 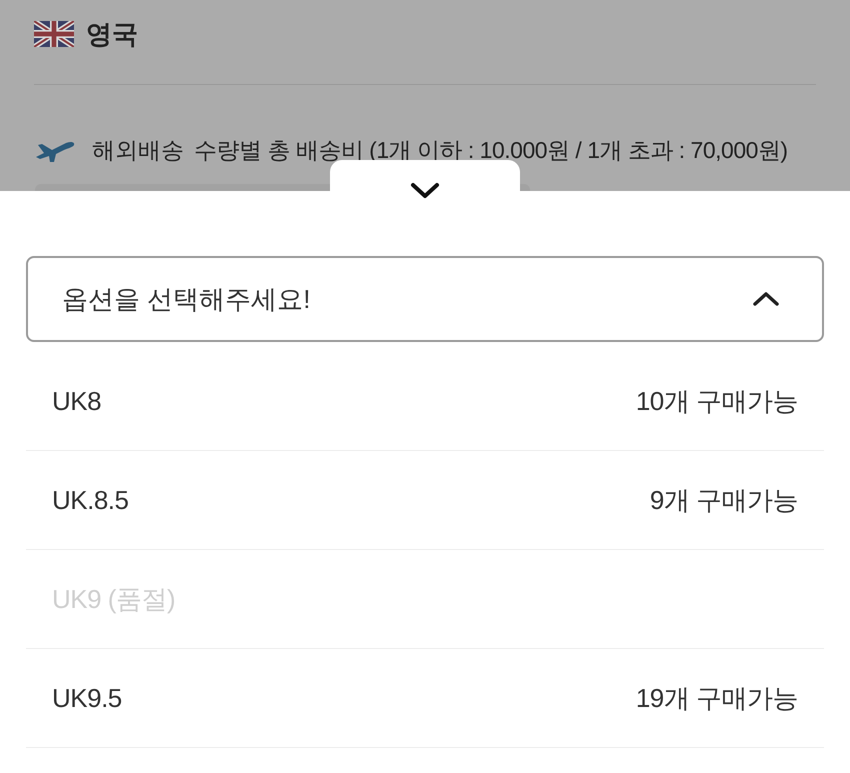 I want to click on option-label: UK9.5, so click(x=87, y=698).